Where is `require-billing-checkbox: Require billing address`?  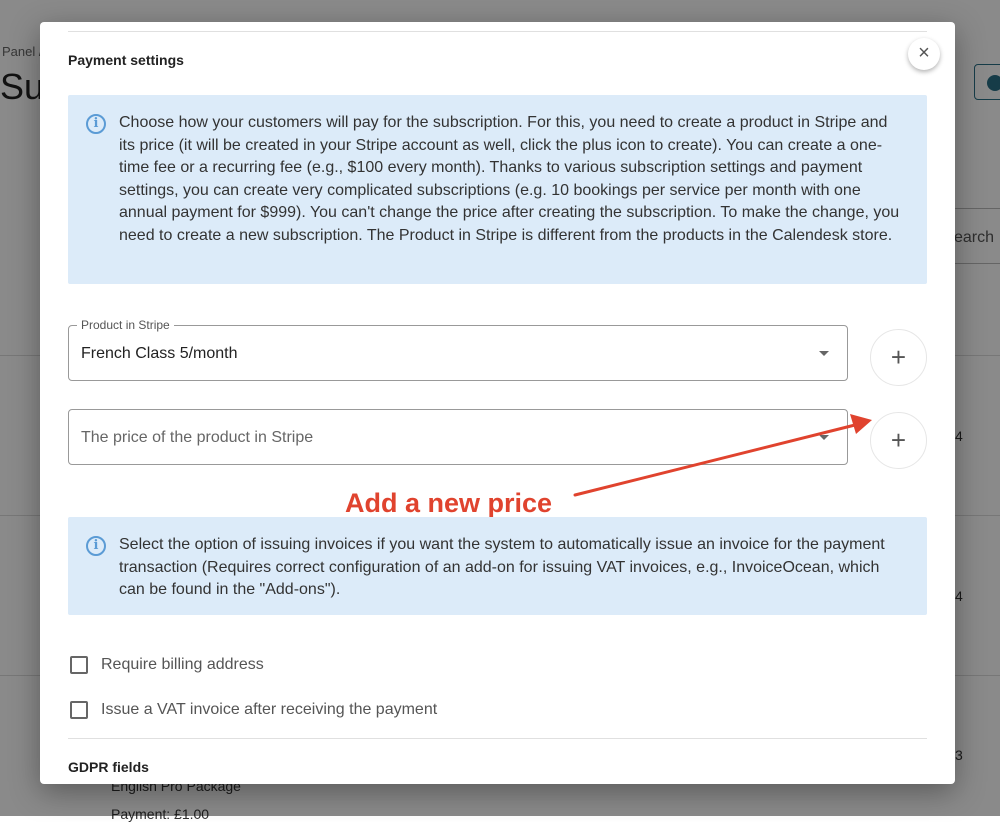 require-billing-checkbox: Require billing address is located at coordinates (167, 665).